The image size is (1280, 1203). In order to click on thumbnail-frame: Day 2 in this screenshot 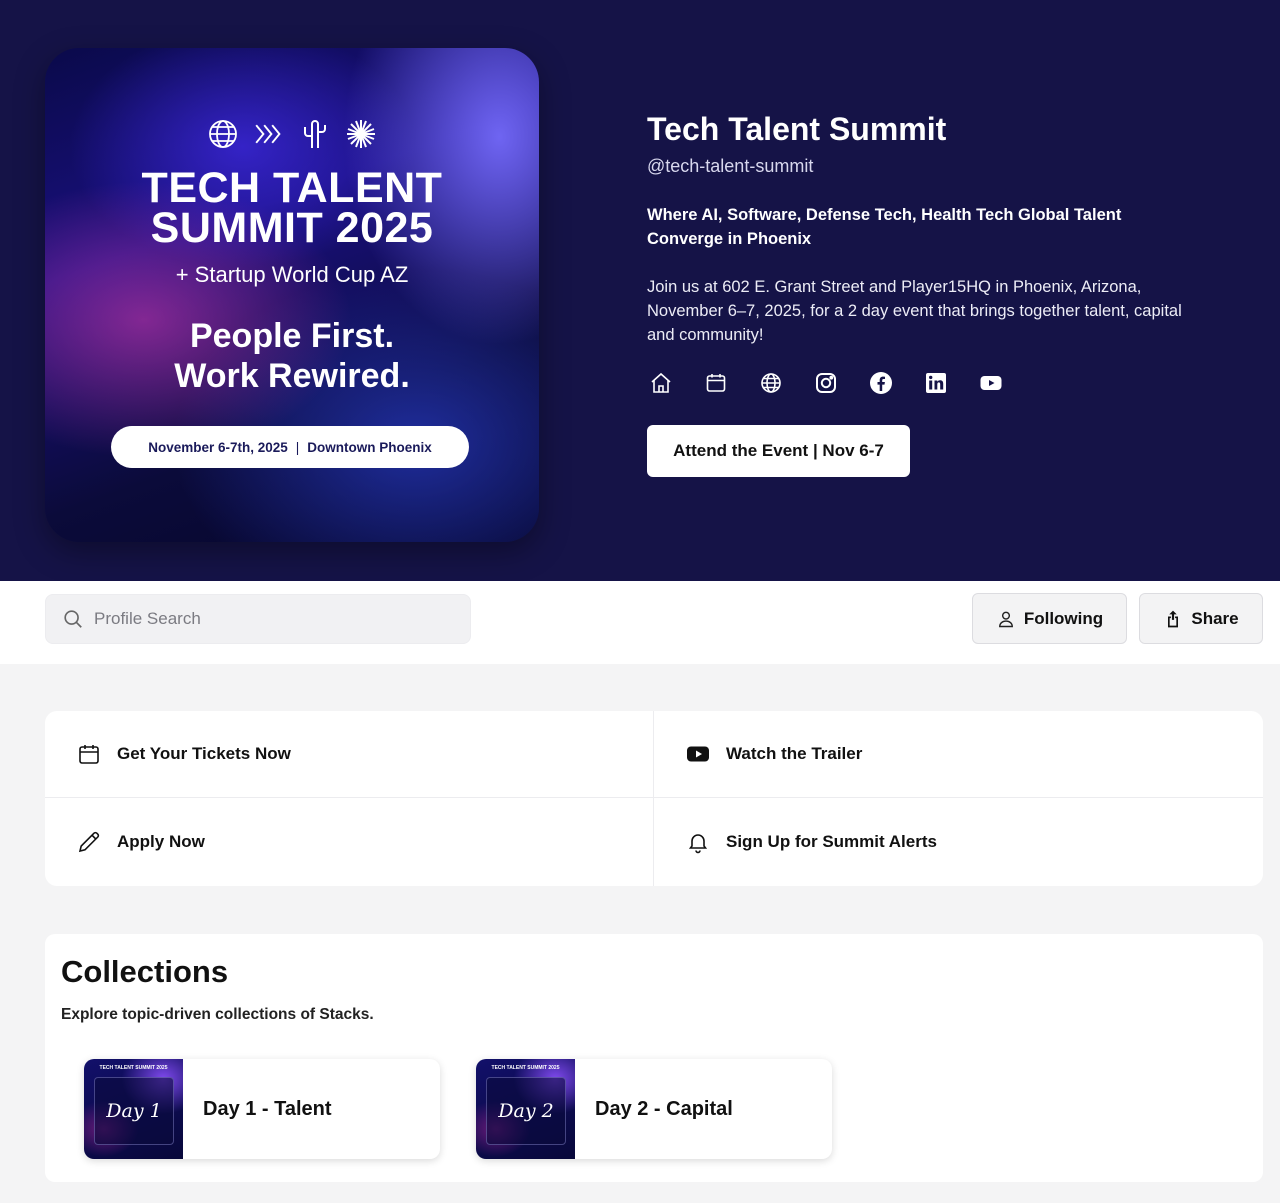, I will do `click(526, 1111)`.